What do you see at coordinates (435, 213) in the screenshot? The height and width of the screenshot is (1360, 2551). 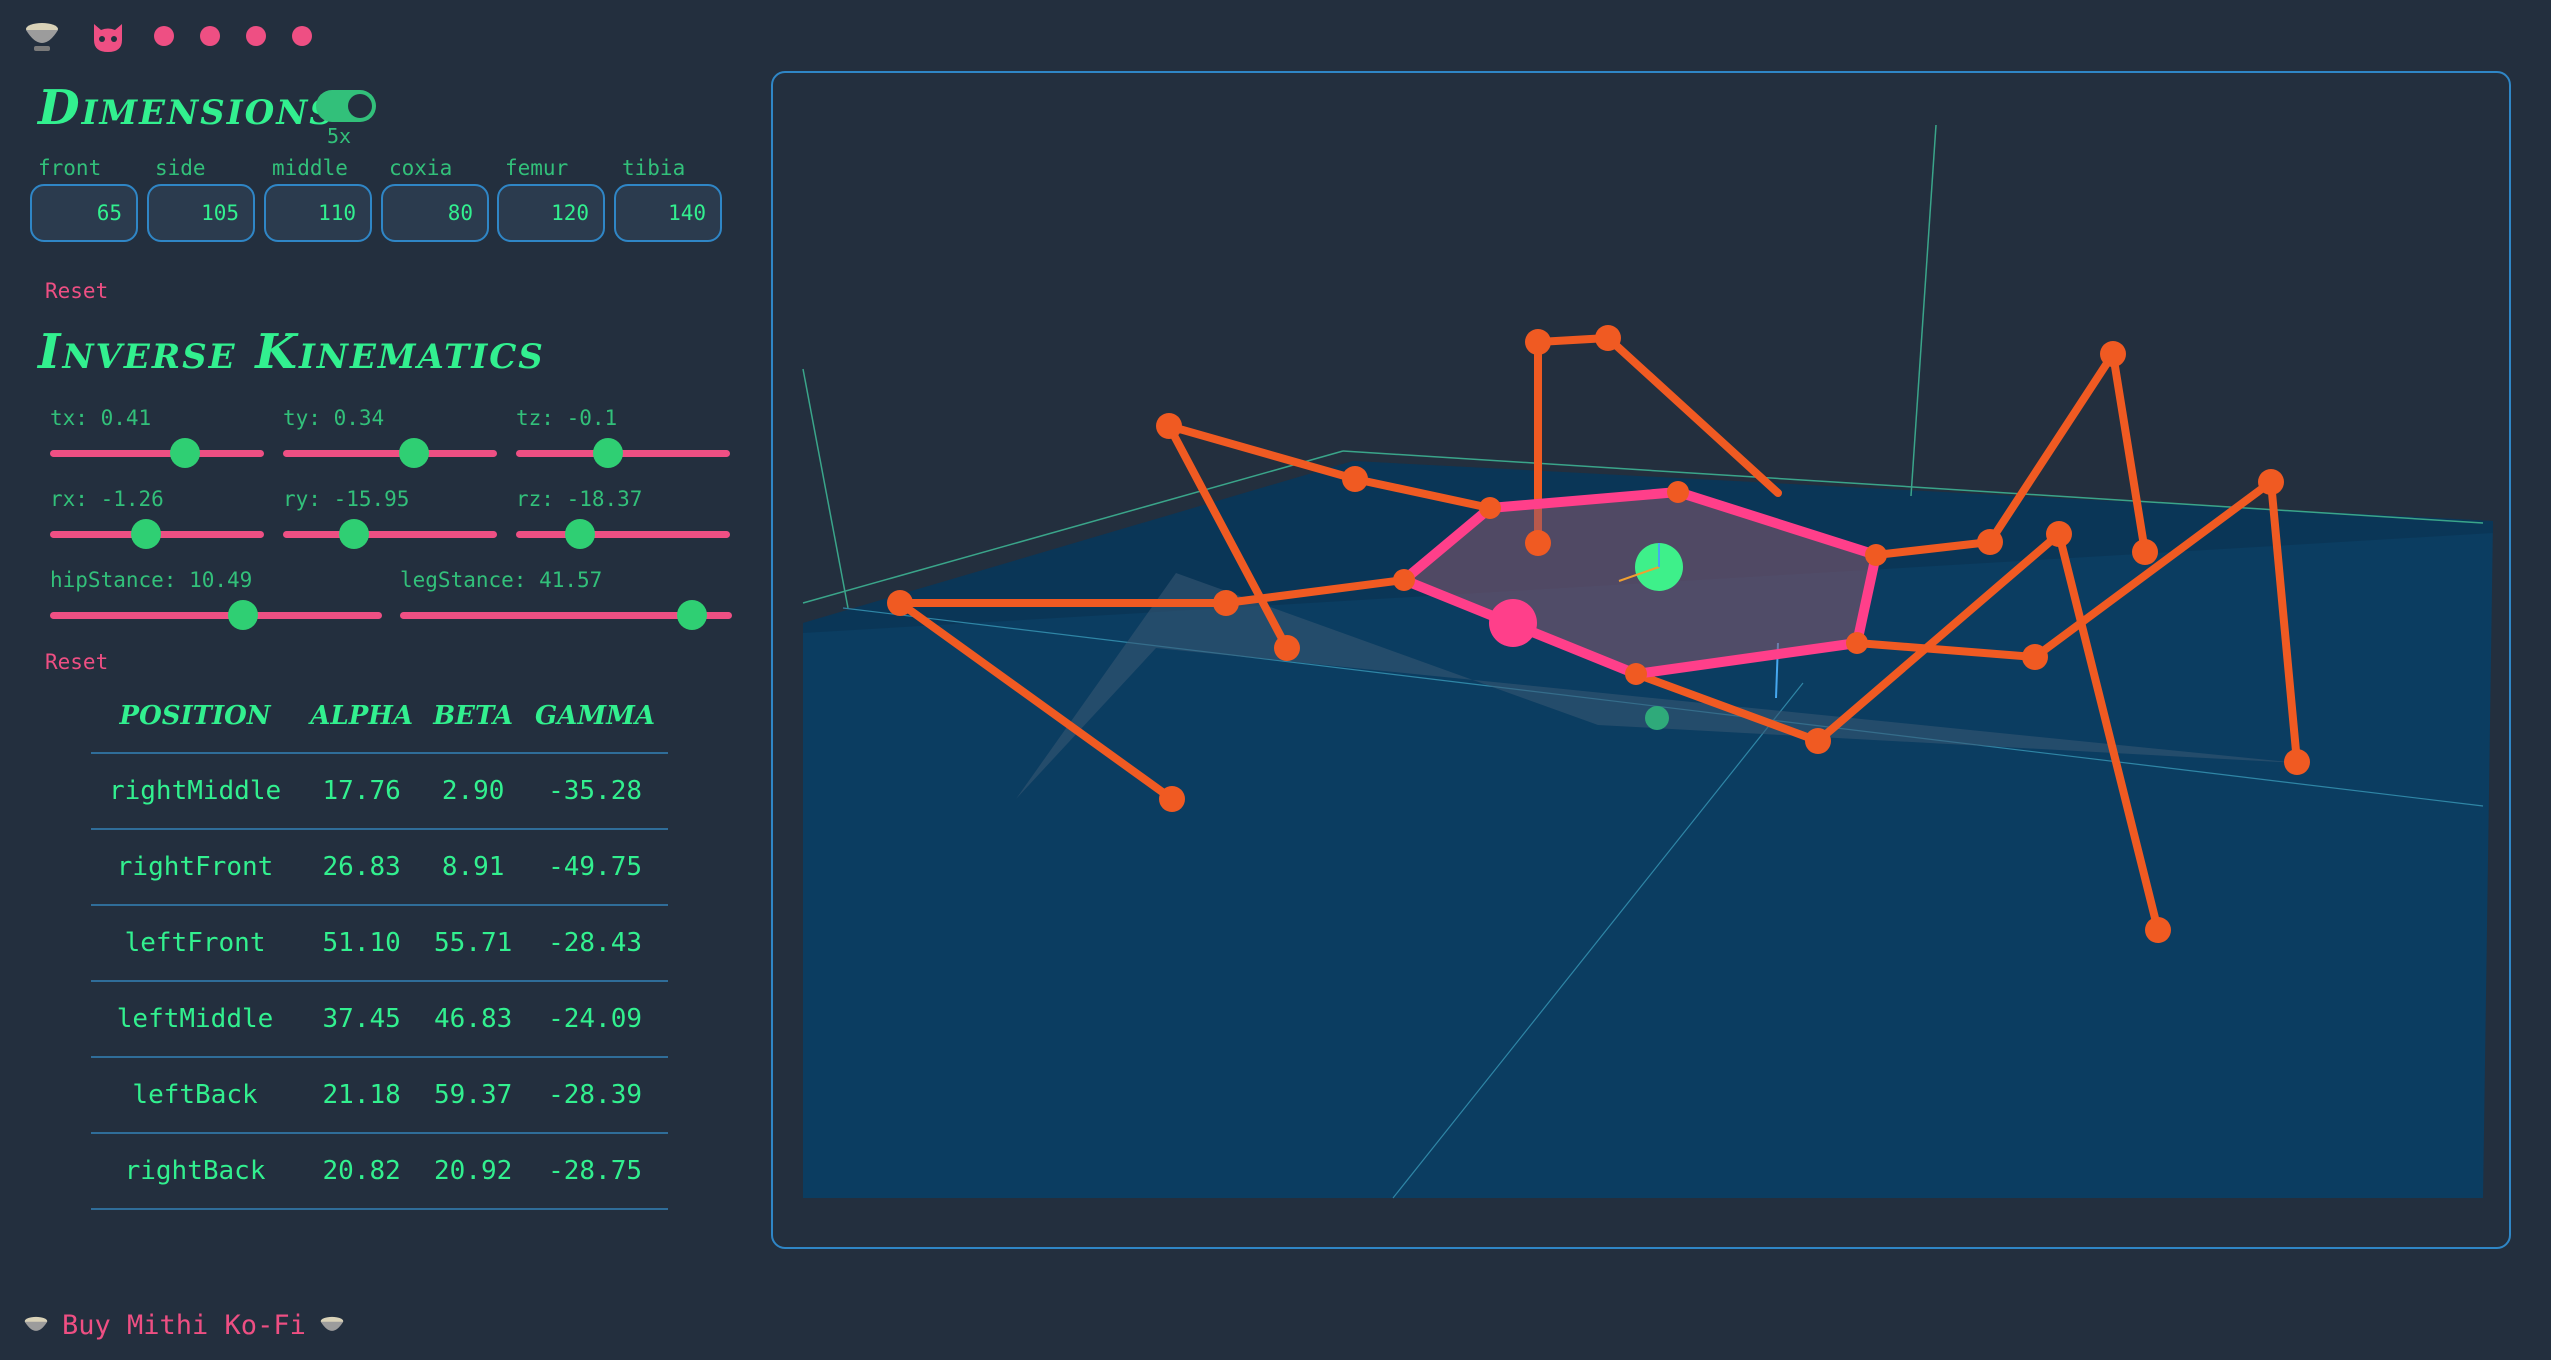 I see `field-input: 80` at bounding box center [435, 213].